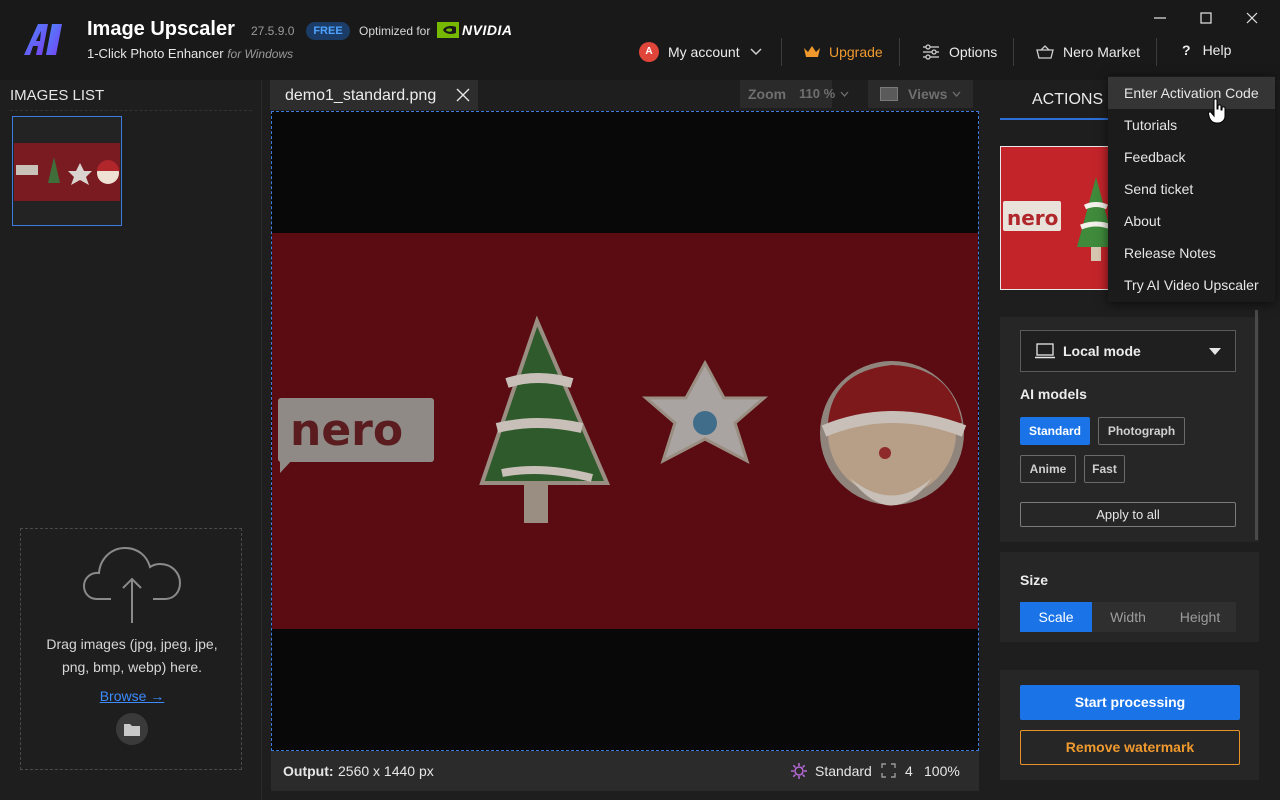  I want to click on upgrade-button: Upgrade, so click(843, 52).